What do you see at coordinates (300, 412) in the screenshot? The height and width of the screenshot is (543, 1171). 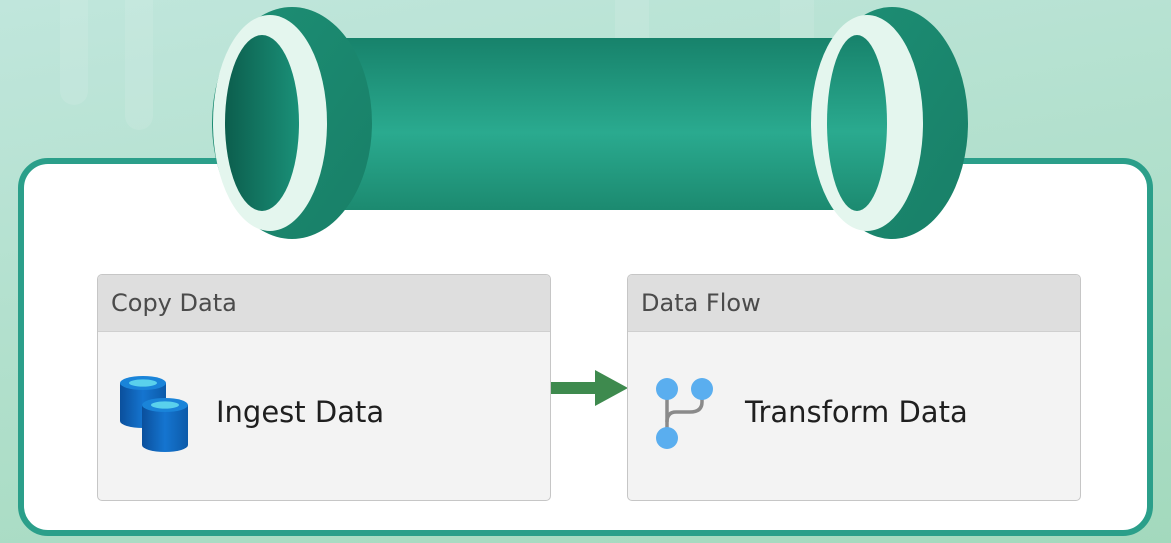 I see `activity-name: Ingest Data` at bounding box center [300, 412].